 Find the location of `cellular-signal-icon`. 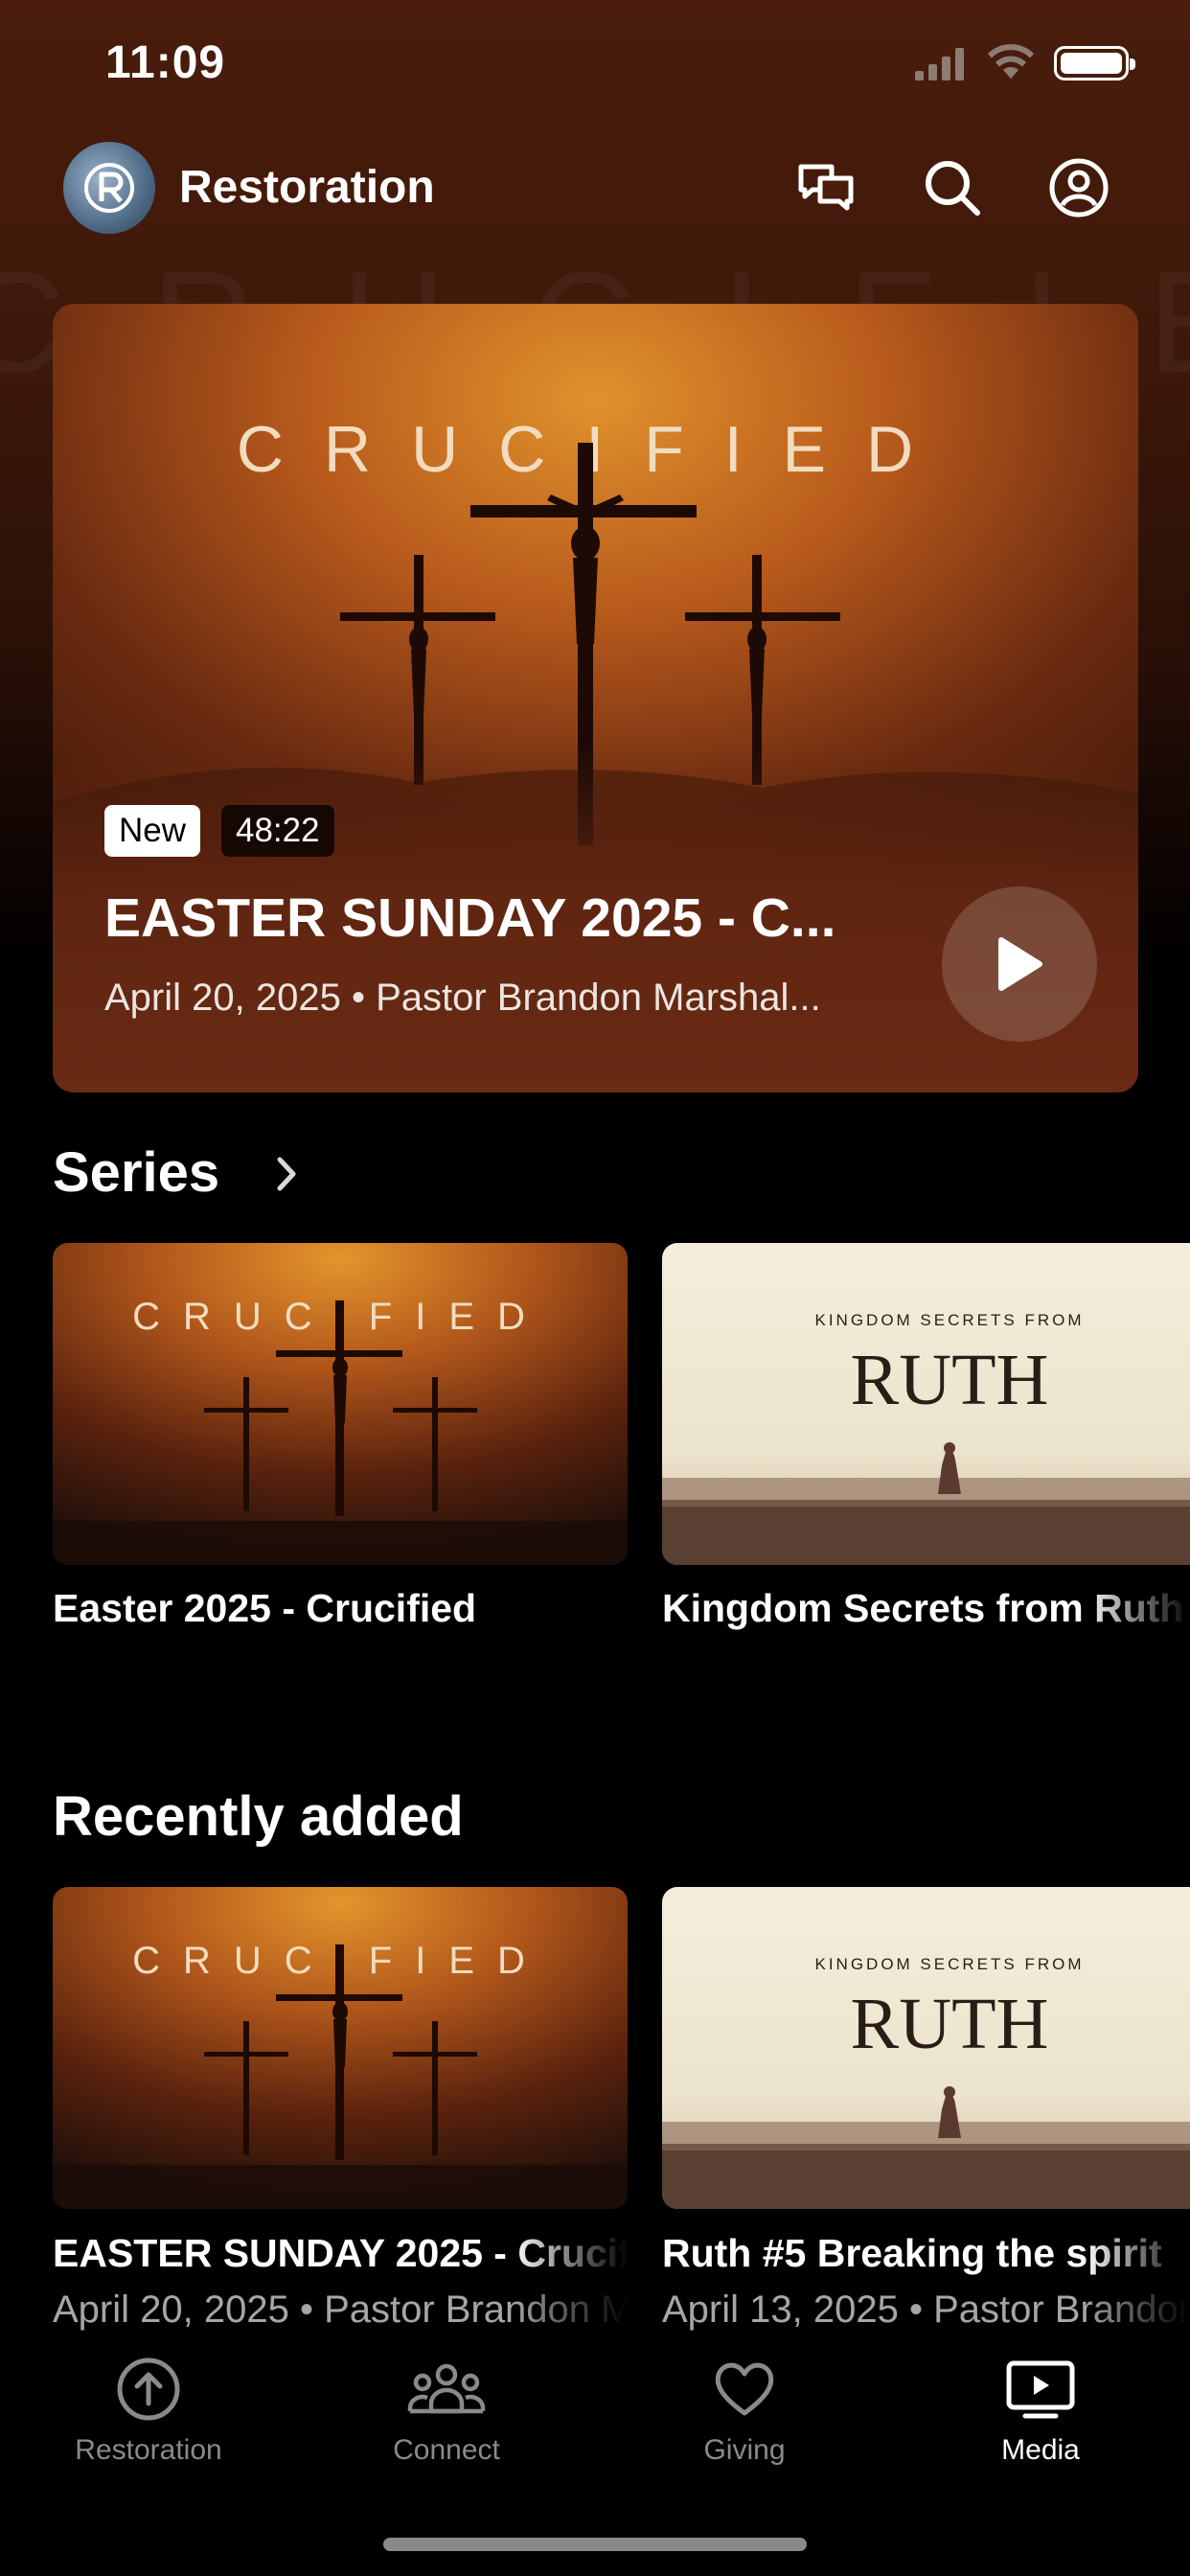

cellular-signal-icon is located at coordinates (940, 64).